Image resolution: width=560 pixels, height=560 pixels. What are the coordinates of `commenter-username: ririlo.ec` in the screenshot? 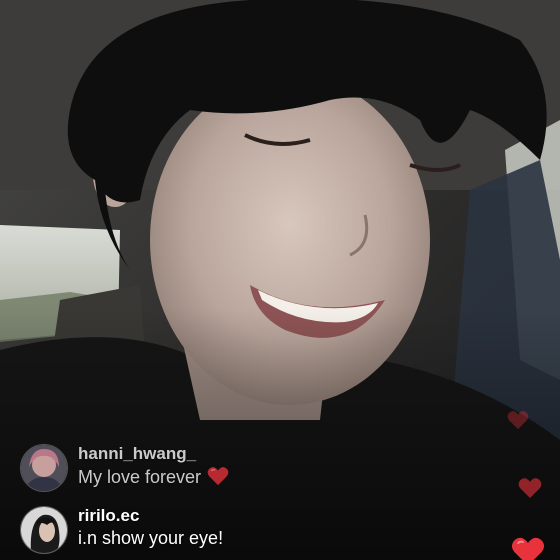 It's located at (108, 516).